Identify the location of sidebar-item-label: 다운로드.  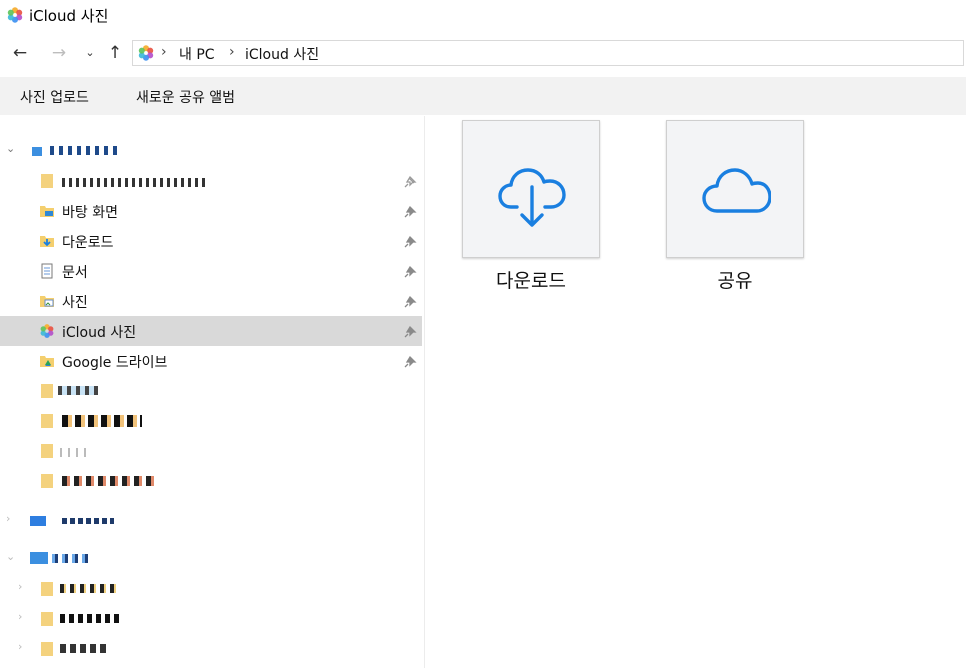
(88, 243).